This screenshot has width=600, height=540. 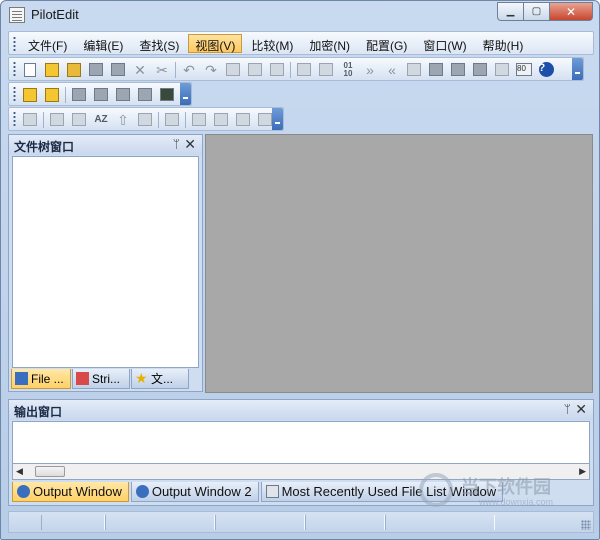 What do you see at coordinates (30, 69) in the screenshot?
I see `new-file-icon` at bounding box center [30, 69].